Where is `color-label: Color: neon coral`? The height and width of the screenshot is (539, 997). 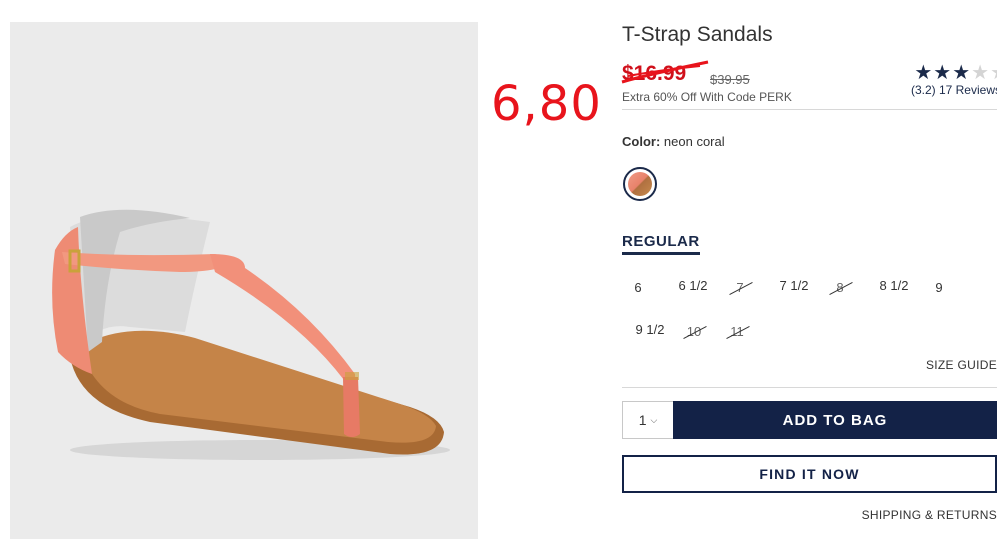 color-label: Color: neon coral is located at coordinates (673, 141).